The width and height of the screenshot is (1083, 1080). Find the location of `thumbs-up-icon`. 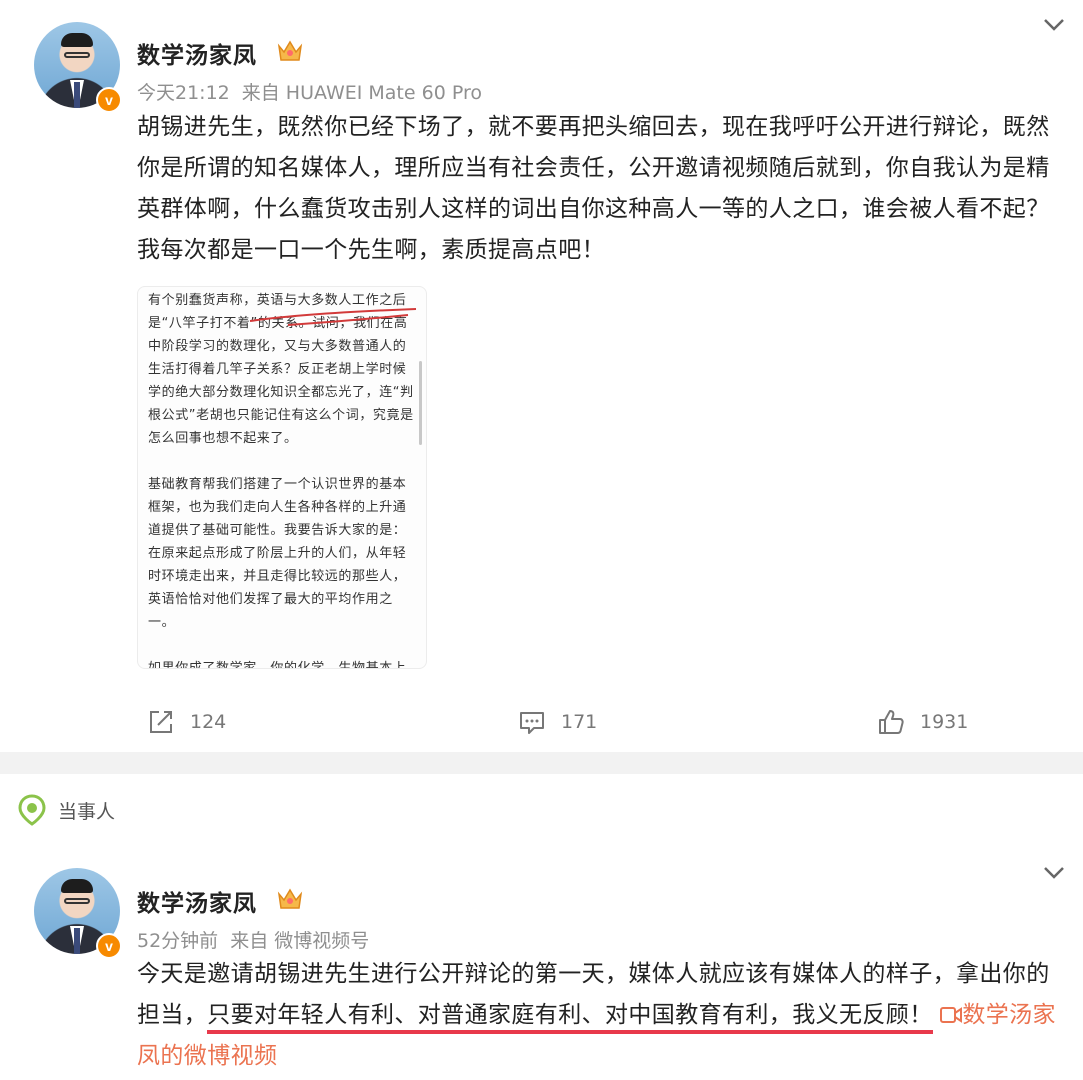

thumbs-up-icon is located at coordinates (891, 722).